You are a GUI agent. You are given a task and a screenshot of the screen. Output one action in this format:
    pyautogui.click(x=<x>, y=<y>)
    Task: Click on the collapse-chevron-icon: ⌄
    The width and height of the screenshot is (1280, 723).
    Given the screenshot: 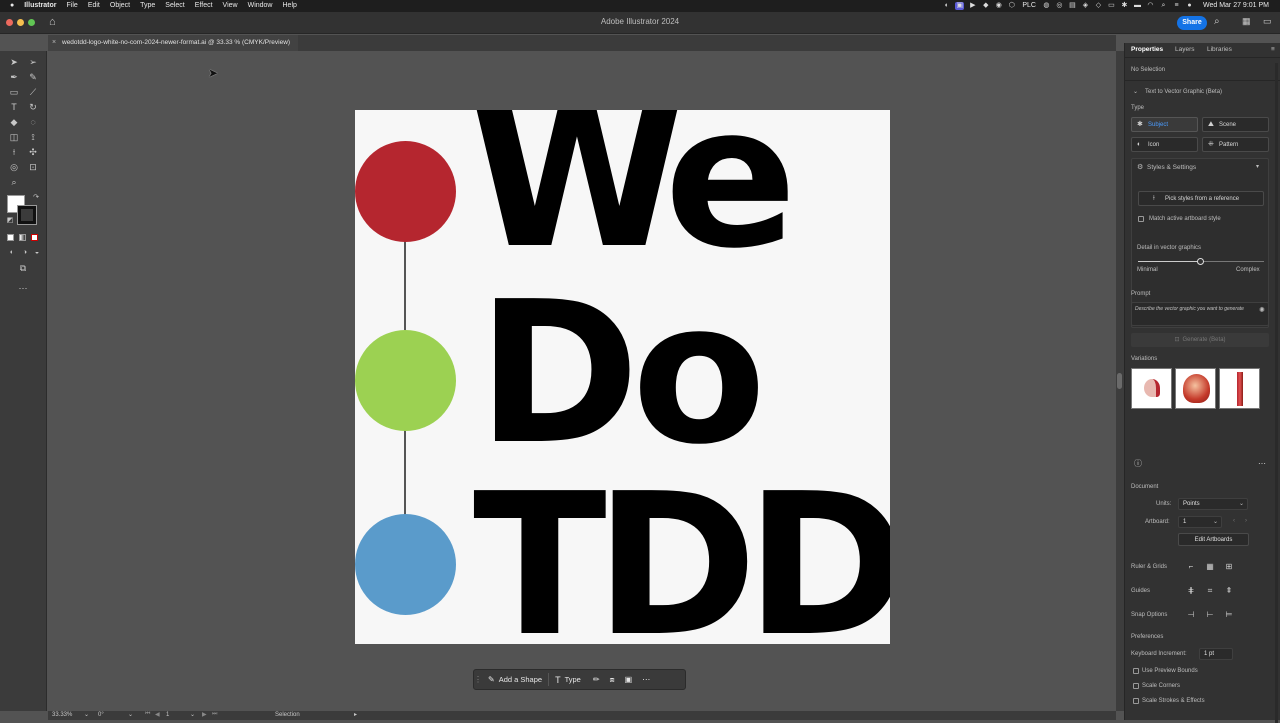 What is the action you would take?
    pyautogui.click(x=1135, y=91)
    